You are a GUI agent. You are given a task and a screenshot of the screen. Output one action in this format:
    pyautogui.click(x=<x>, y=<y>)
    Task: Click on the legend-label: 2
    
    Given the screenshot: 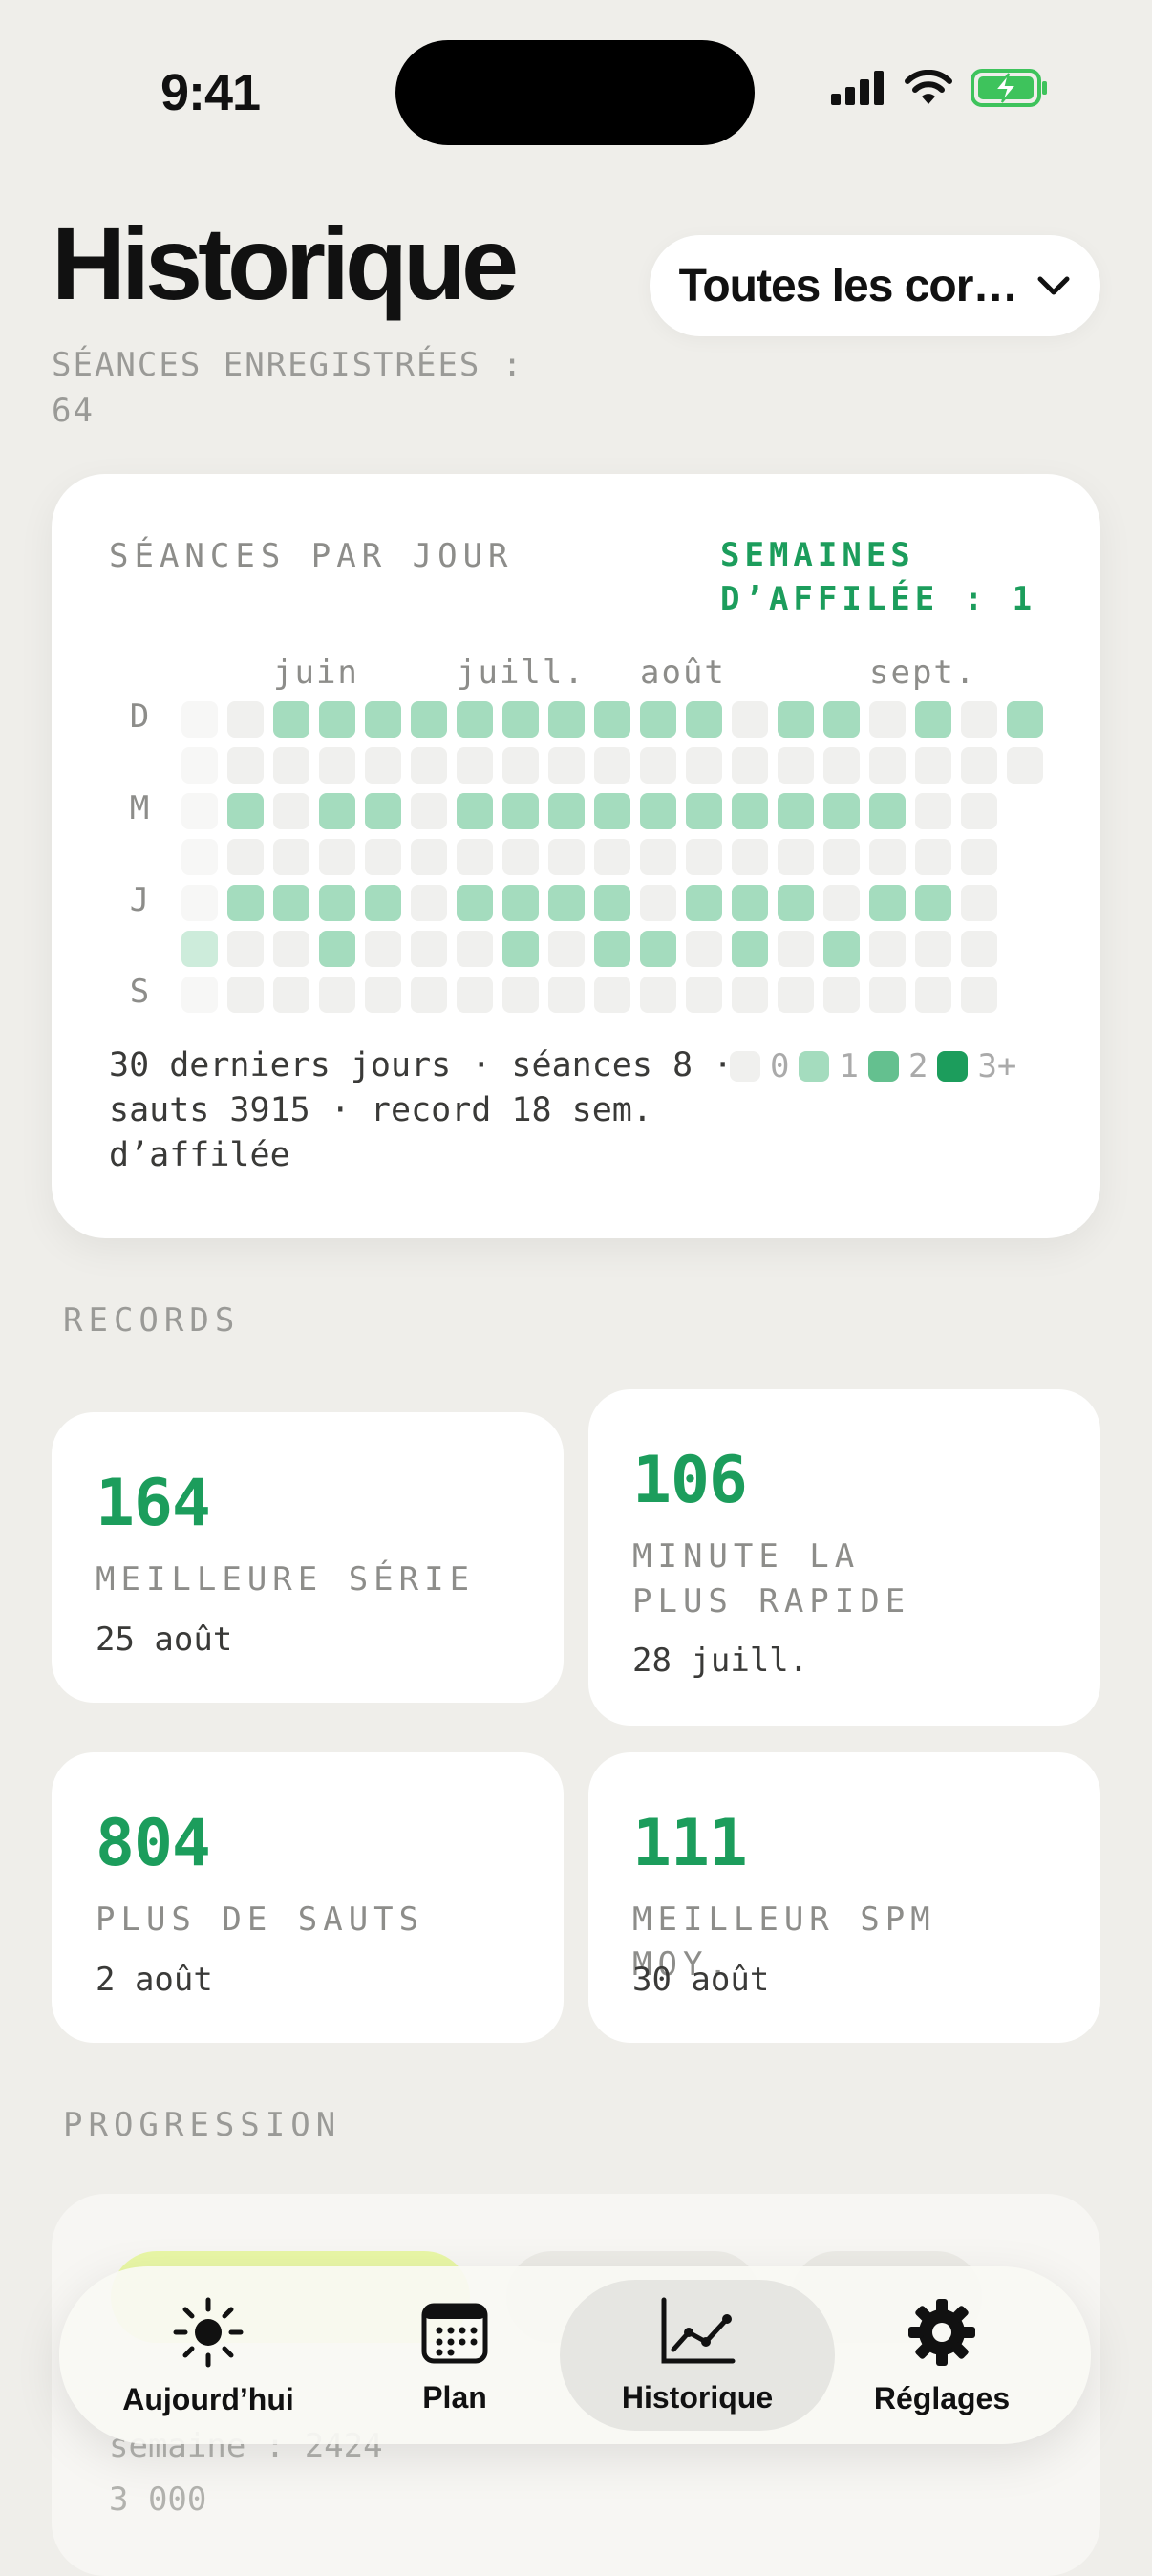 What is the action you would take?
    pyautogui.click(x=917, y=1066)
    